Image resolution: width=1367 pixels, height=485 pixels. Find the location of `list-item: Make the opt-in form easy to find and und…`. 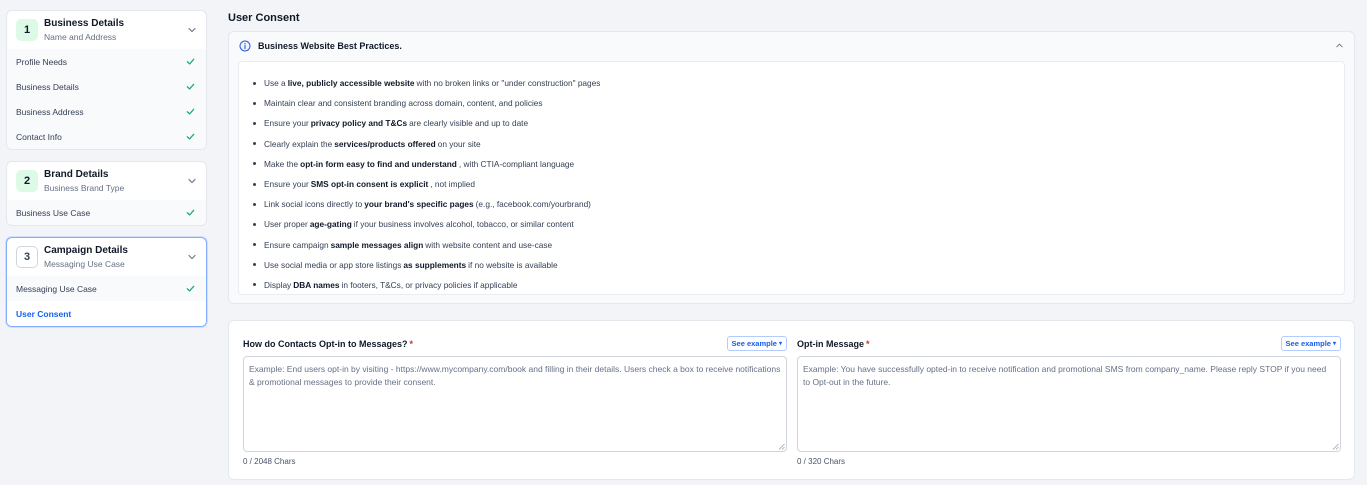

list-item: Make the opt-in form easy to find and und… is located at coordinates (798, 164).